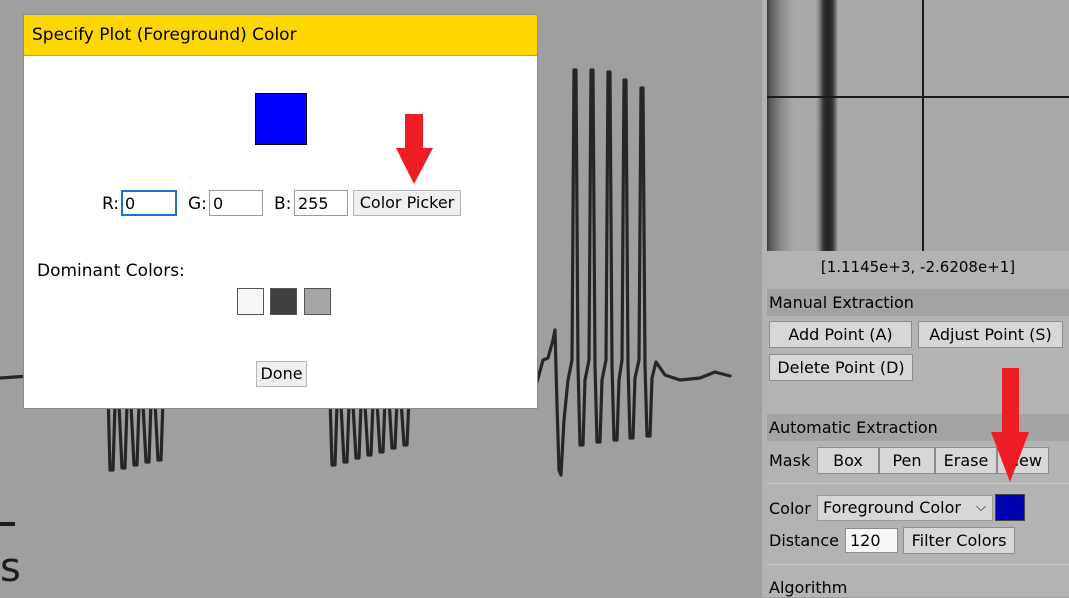 The height and width of the screenshot is (598, 1069). What do you see at coordinates (923, 125) in the screenshot?
I see `crosshair-vertical` at bounding box center [923, 125].